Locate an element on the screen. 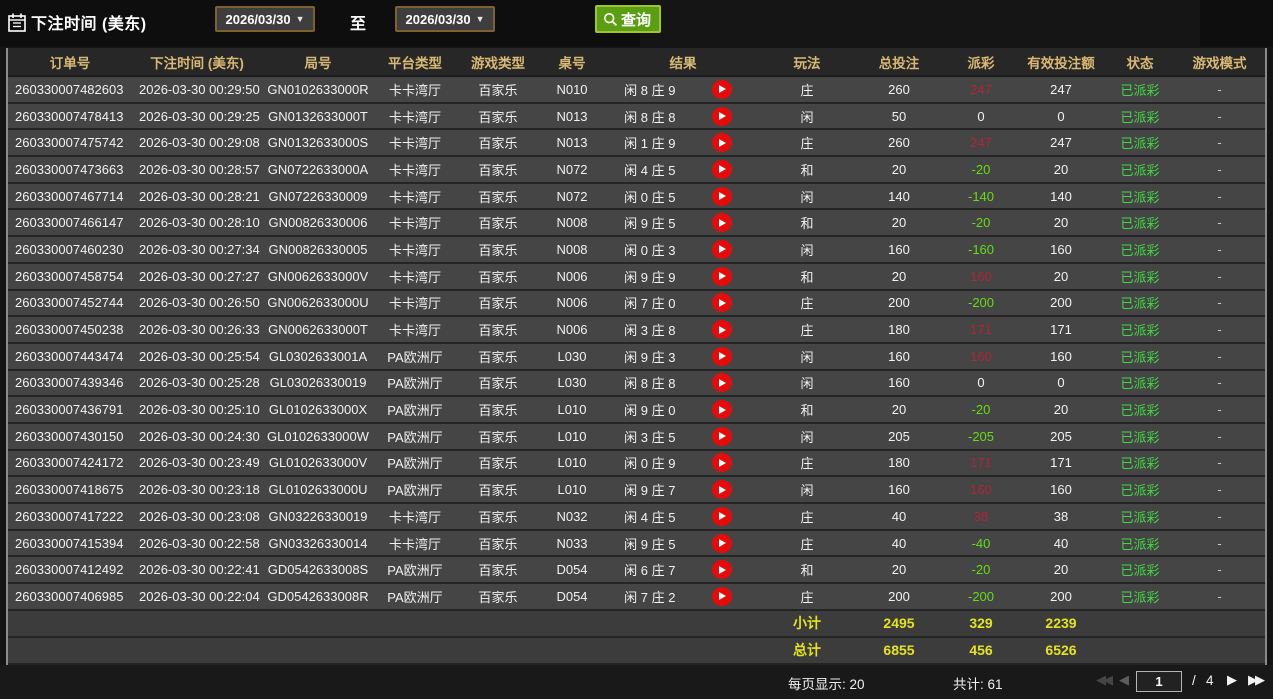 The height and width of the screenshot is (699, 1273). total-bet-cell: 40 is located at coordinates (899, 543).